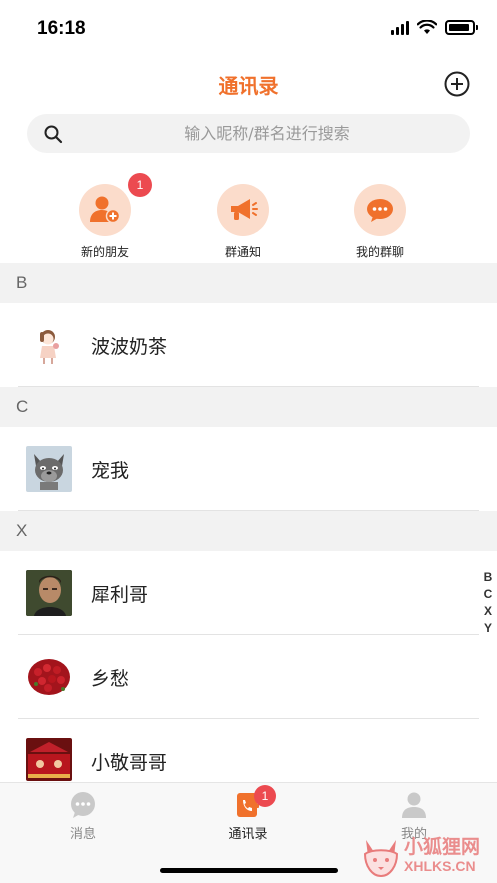 Image resolution: width=497 pixels, height=883 pixels. What do you see at coordinates (267, 133) in the screenshot?
I see `search-input` at bounding box center [267, 133].